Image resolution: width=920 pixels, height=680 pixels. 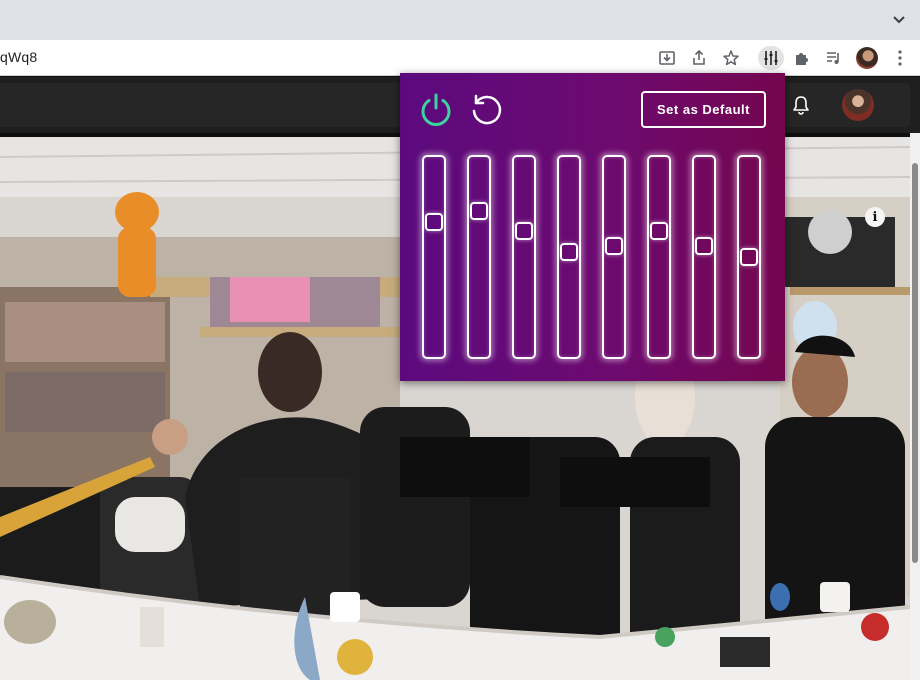 I want to click on tab-strip, so click(x=460, y=20).